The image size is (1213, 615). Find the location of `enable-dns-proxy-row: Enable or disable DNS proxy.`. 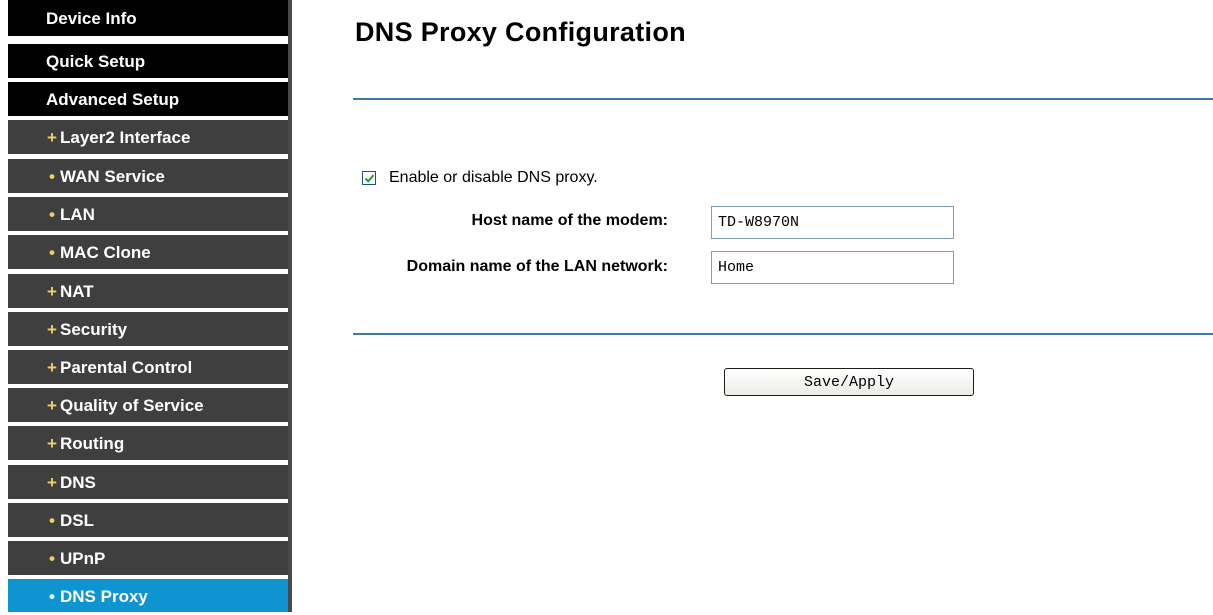

enable-dns-proxy-row: Enable or disable DNS proxy. is located at coordinates (480, 178).